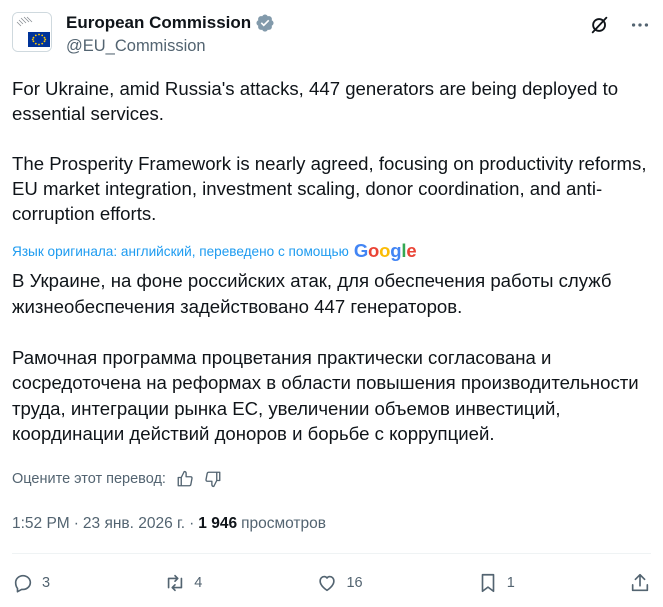 The height and width of the screenshot is (607, 663). I want to click on tweet-actions: 3 4 16 1, so click(331, 583).